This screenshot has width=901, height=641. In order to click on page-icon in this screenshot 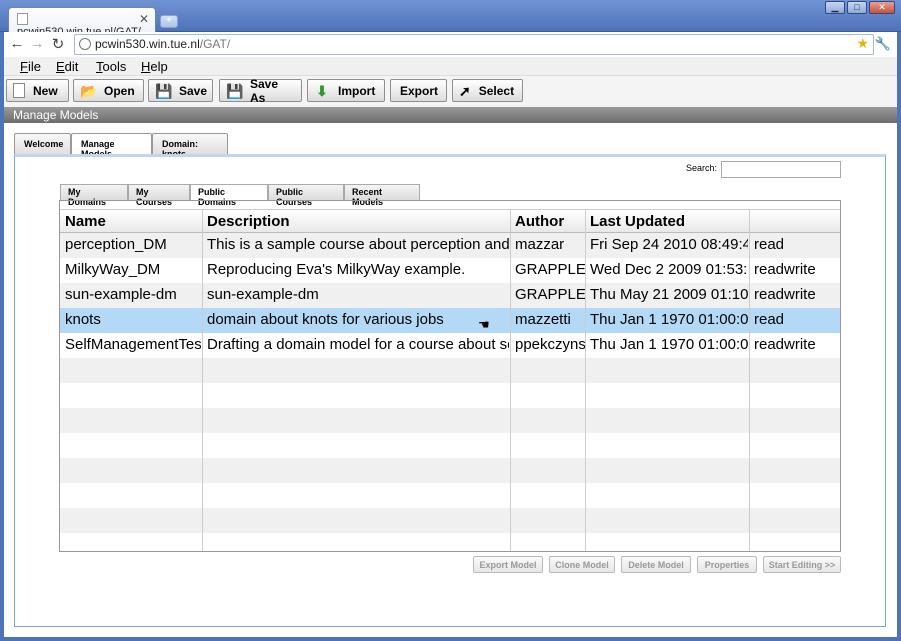, I will do `click(22, 19)`.